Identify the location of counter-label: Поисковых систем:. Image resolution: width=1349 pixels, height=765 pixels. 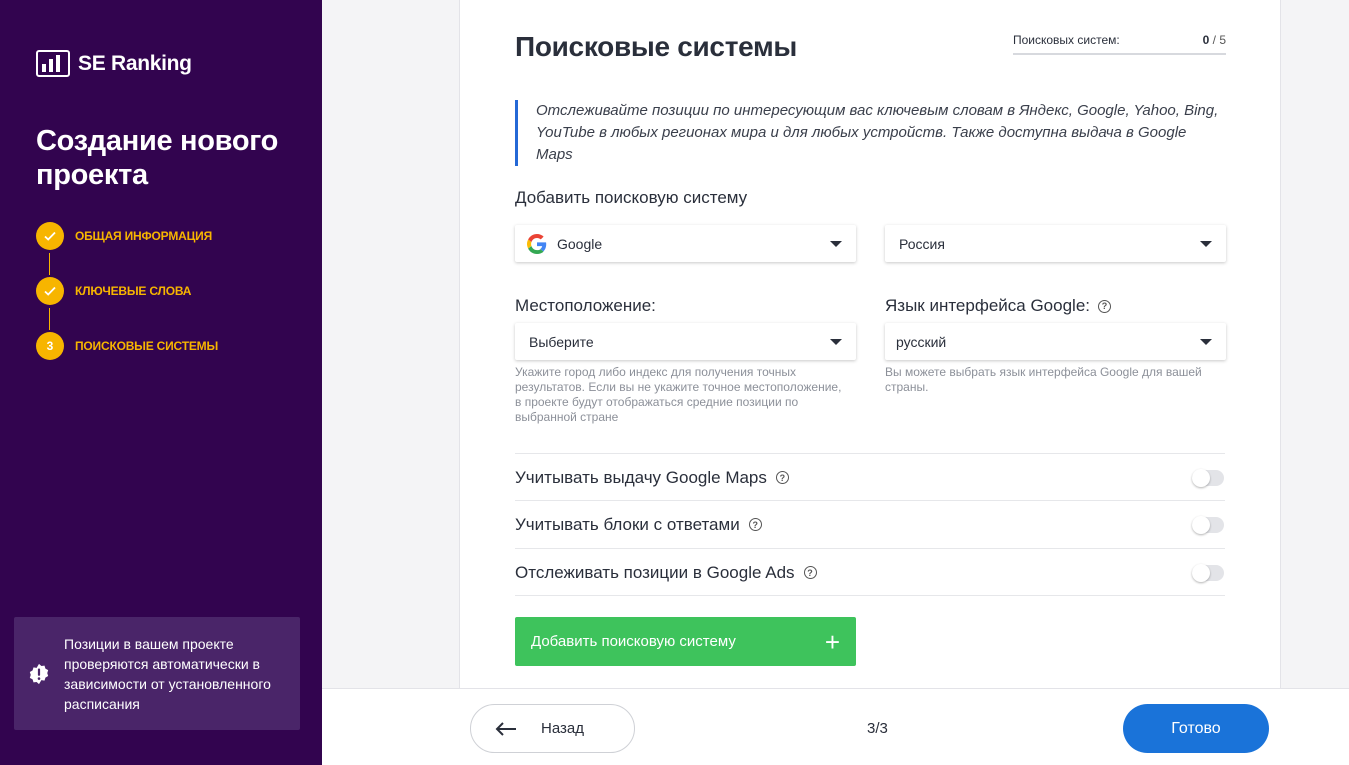
(1066, 40).